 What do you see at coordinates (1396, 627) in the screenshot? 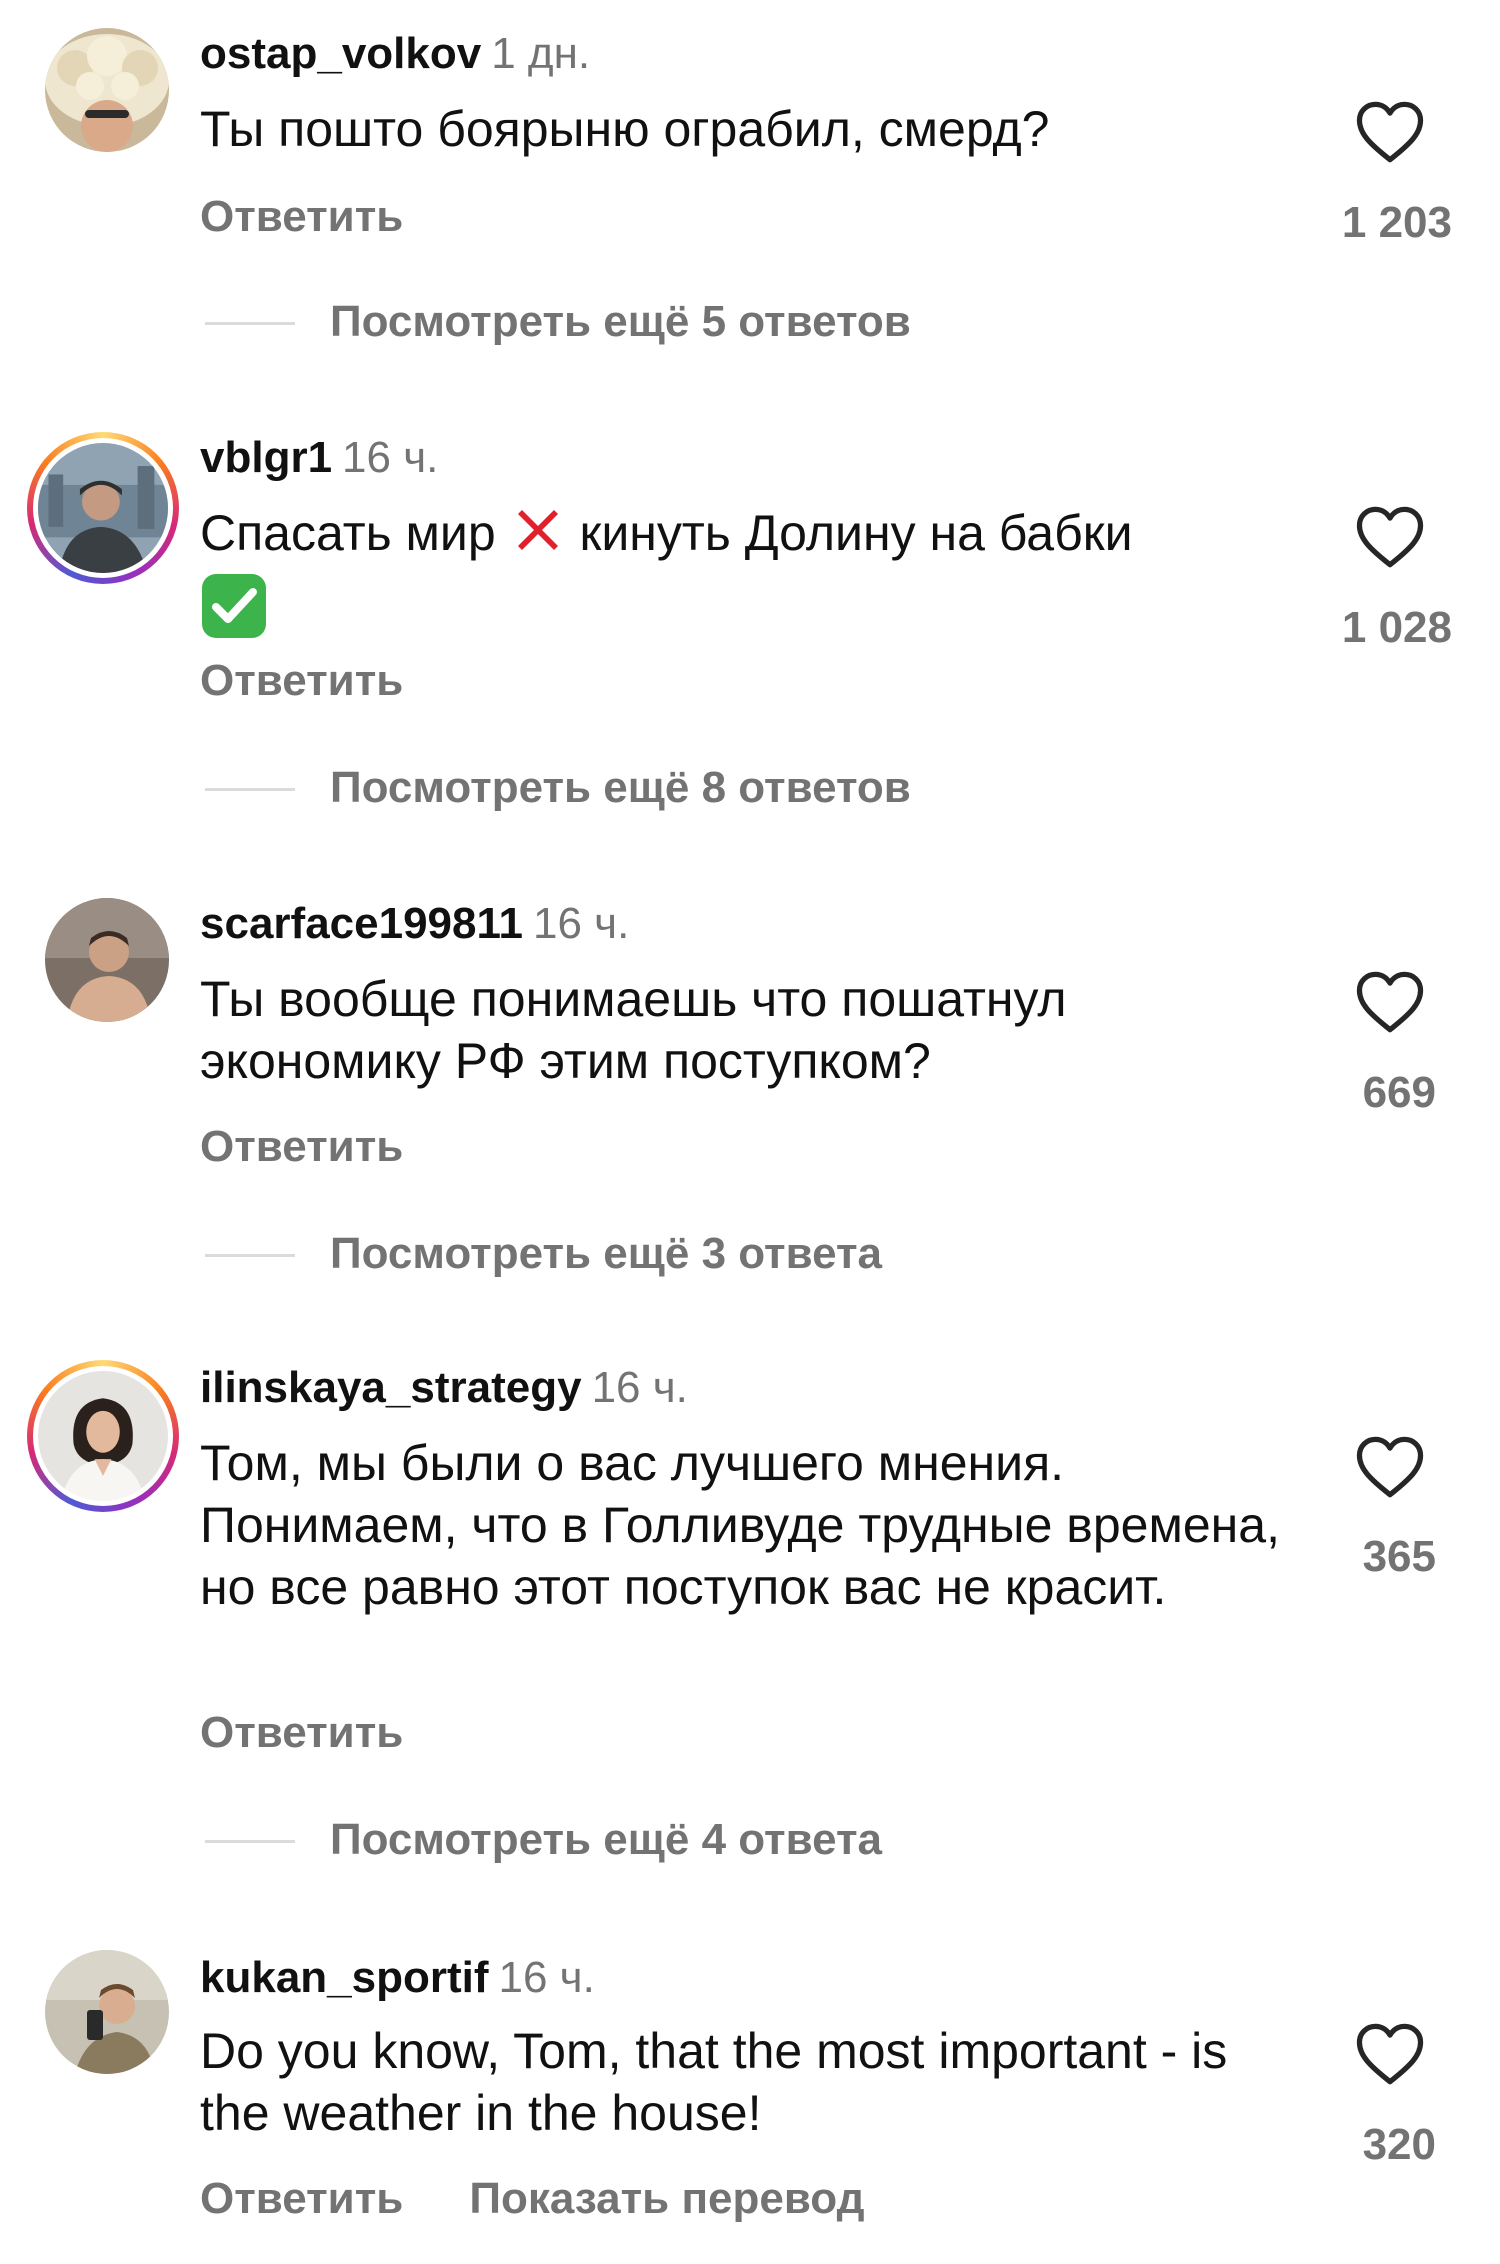
I see `like-count: 1 028` at bounding box center [1396, 627].